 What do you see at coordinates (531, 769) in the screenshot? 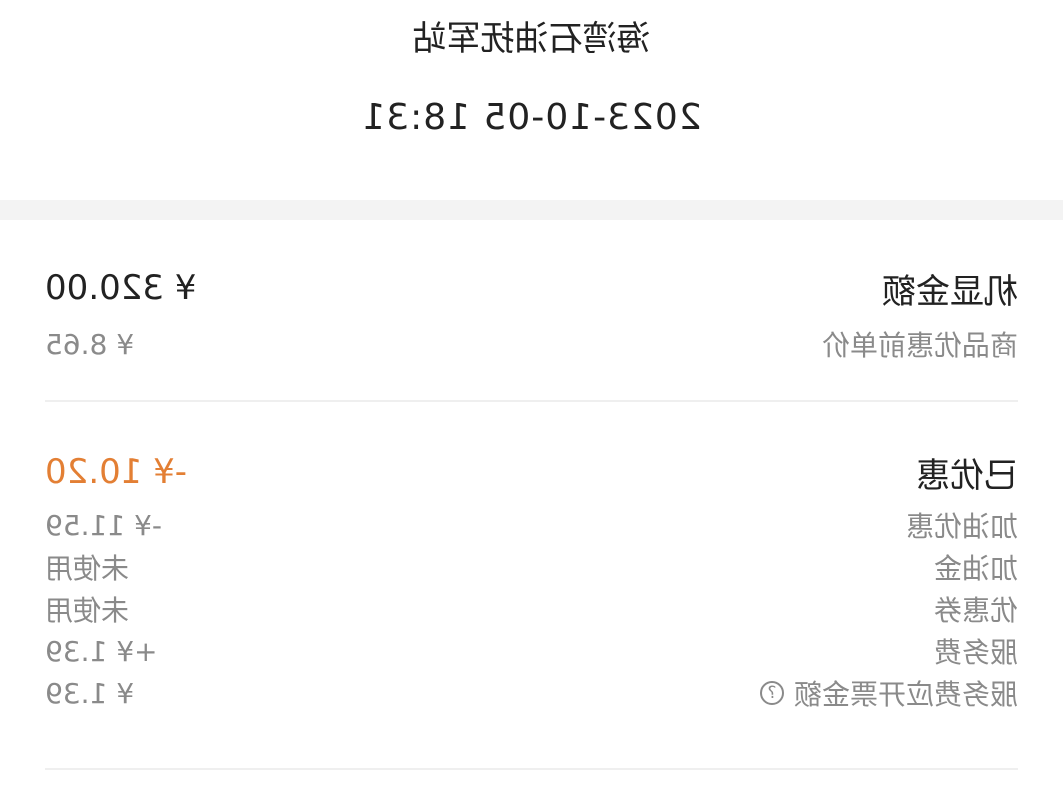
I see `divider` at bounding box center [531, 769].